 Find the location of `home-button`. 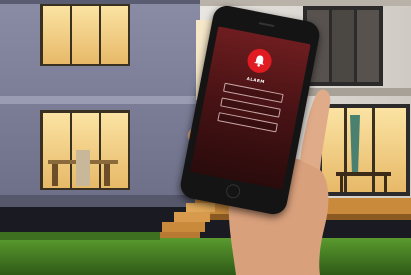

home-button is located at coordinates (233, 191).